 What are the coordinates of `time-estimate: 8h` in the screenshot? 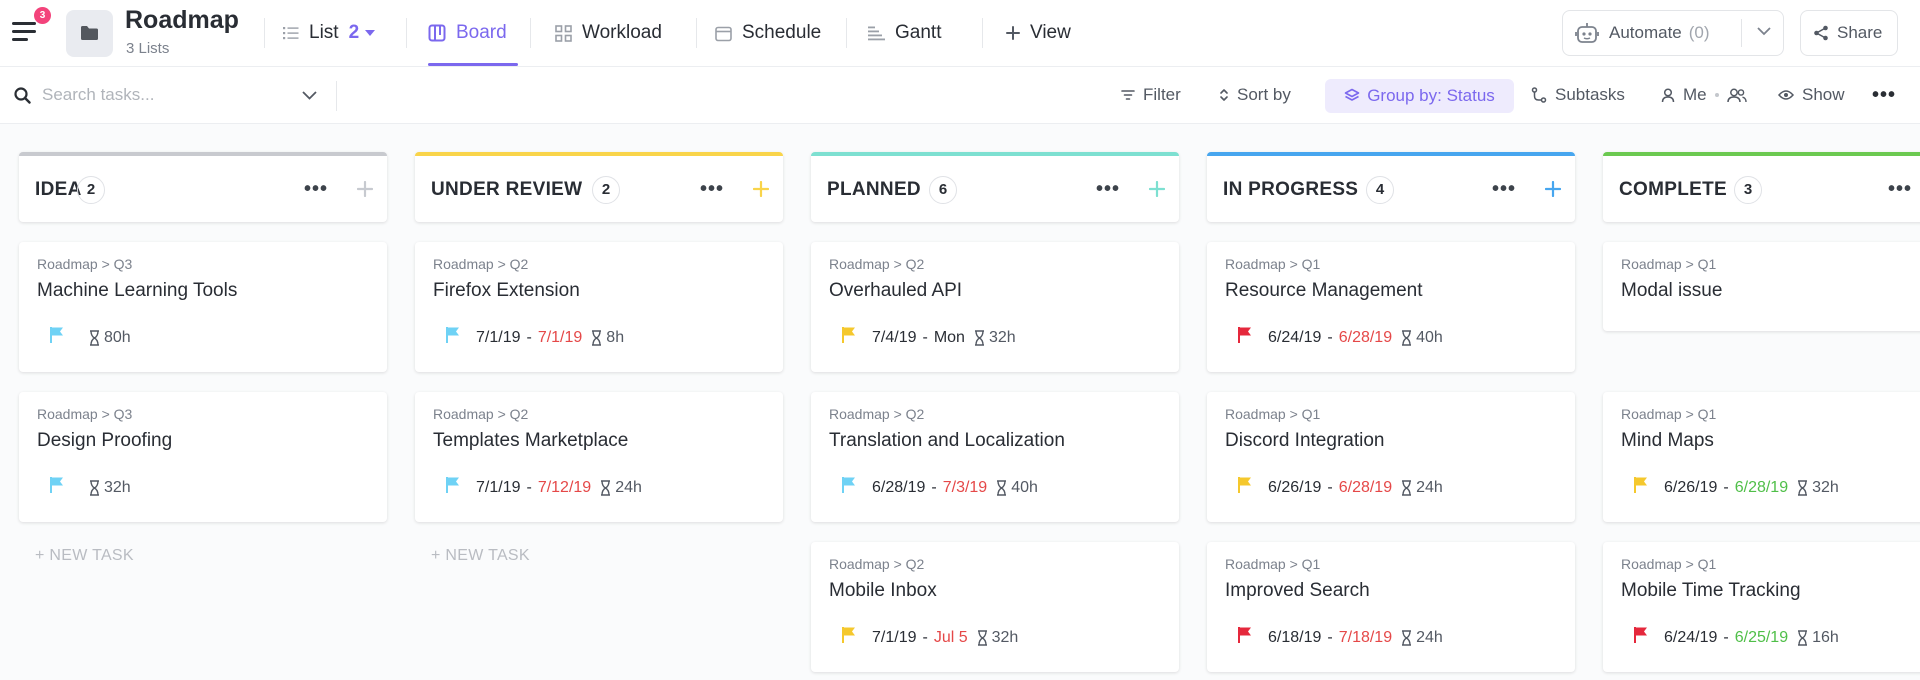 It's located at (615, 338).